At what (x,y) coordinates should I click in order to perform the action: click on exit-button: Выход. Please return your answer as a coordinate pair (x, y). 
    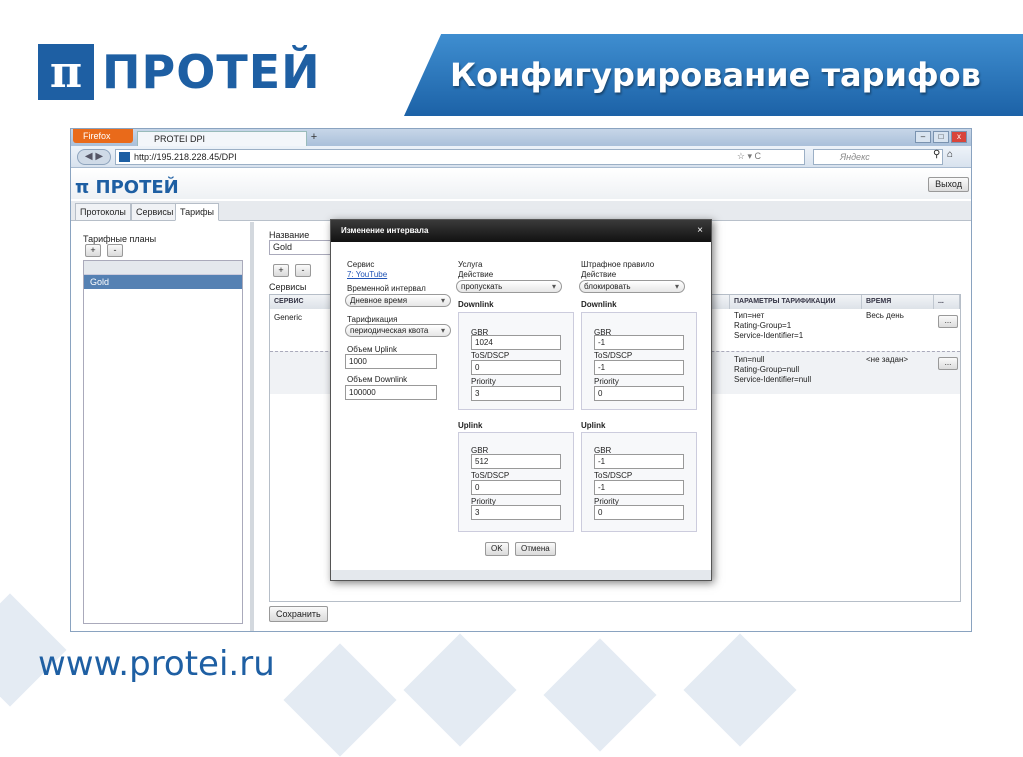
    Looking at the image, I should click on (948, 184).